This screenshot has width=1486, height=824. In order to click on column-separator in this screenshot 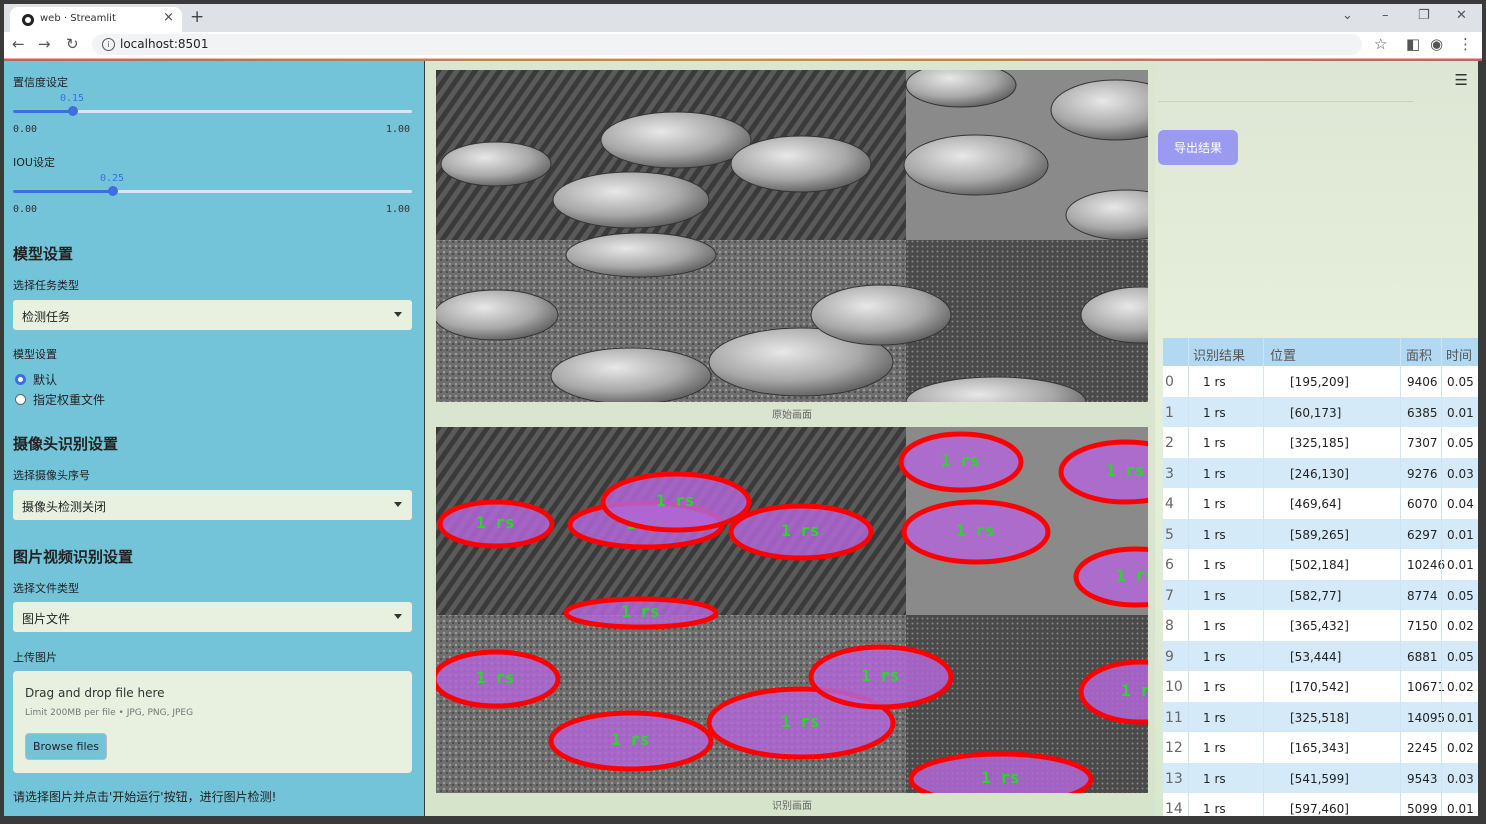, I will do `click(1188, 577)`.